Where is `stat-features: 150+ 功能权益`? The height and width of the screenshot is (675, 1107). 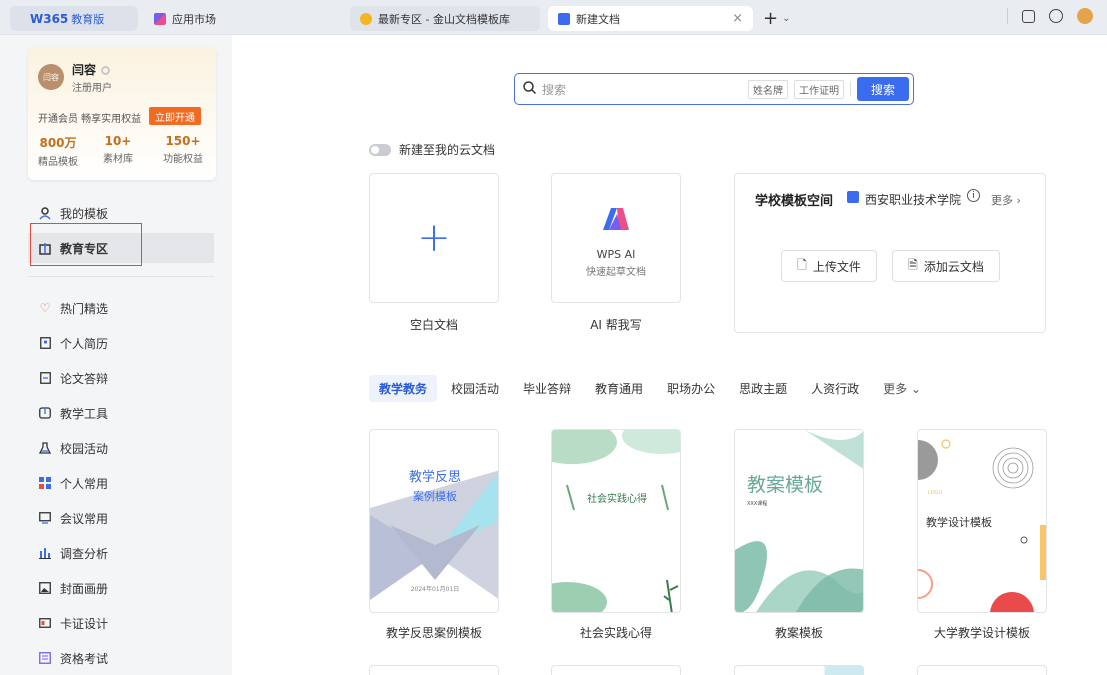
stat-features: 150+ 功能权益 is located at coordinates (183, 149).